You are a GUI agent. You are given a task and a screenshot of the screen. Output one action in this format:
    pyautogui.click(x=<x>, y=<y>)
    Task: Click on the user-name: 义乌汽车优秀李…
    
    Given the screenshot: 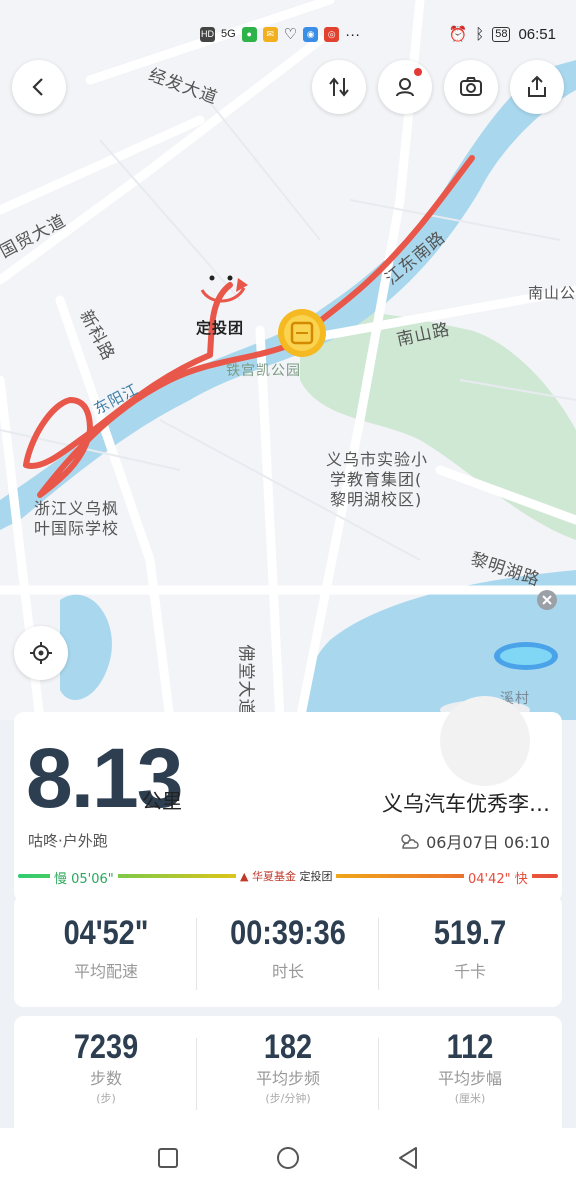 What is the action you would take?
    pyautogui.click(x=466, y=803)
    